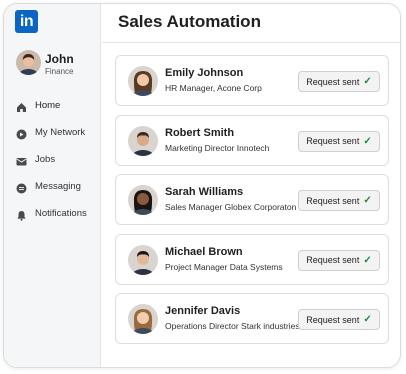 Image resolution: width=406 pixels, height=374 pixels. What do you see at coordinates (217, 147) in the screenshot?
I see `contact-title: Marketing Director Innotech` at bounding box center [217, 147].